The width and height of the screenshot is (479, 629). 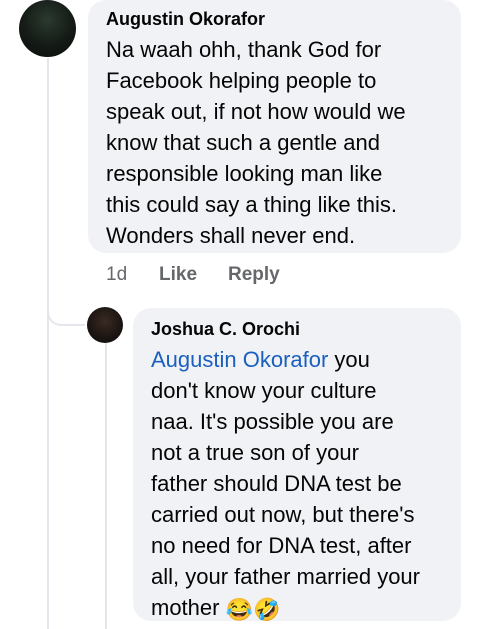 I want to click on comment-author: Augustin Okorafor, so click(x=185, y=19).